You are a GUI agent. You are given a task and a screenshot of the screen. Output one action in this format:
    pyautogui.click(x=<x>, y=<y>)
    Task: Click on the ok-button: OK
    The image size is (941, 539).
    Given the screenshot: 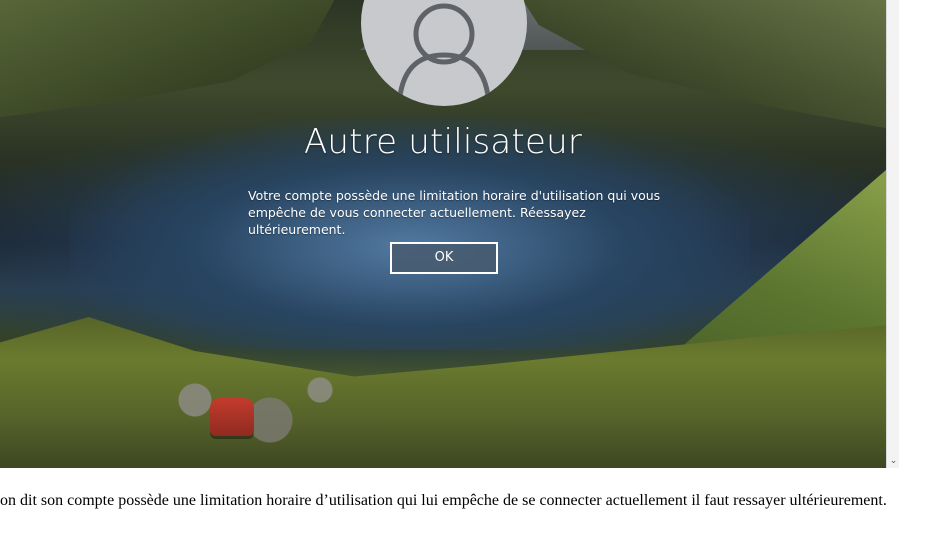 What is the action you would take?
    pyautogui.click(x=444, y=258)
    